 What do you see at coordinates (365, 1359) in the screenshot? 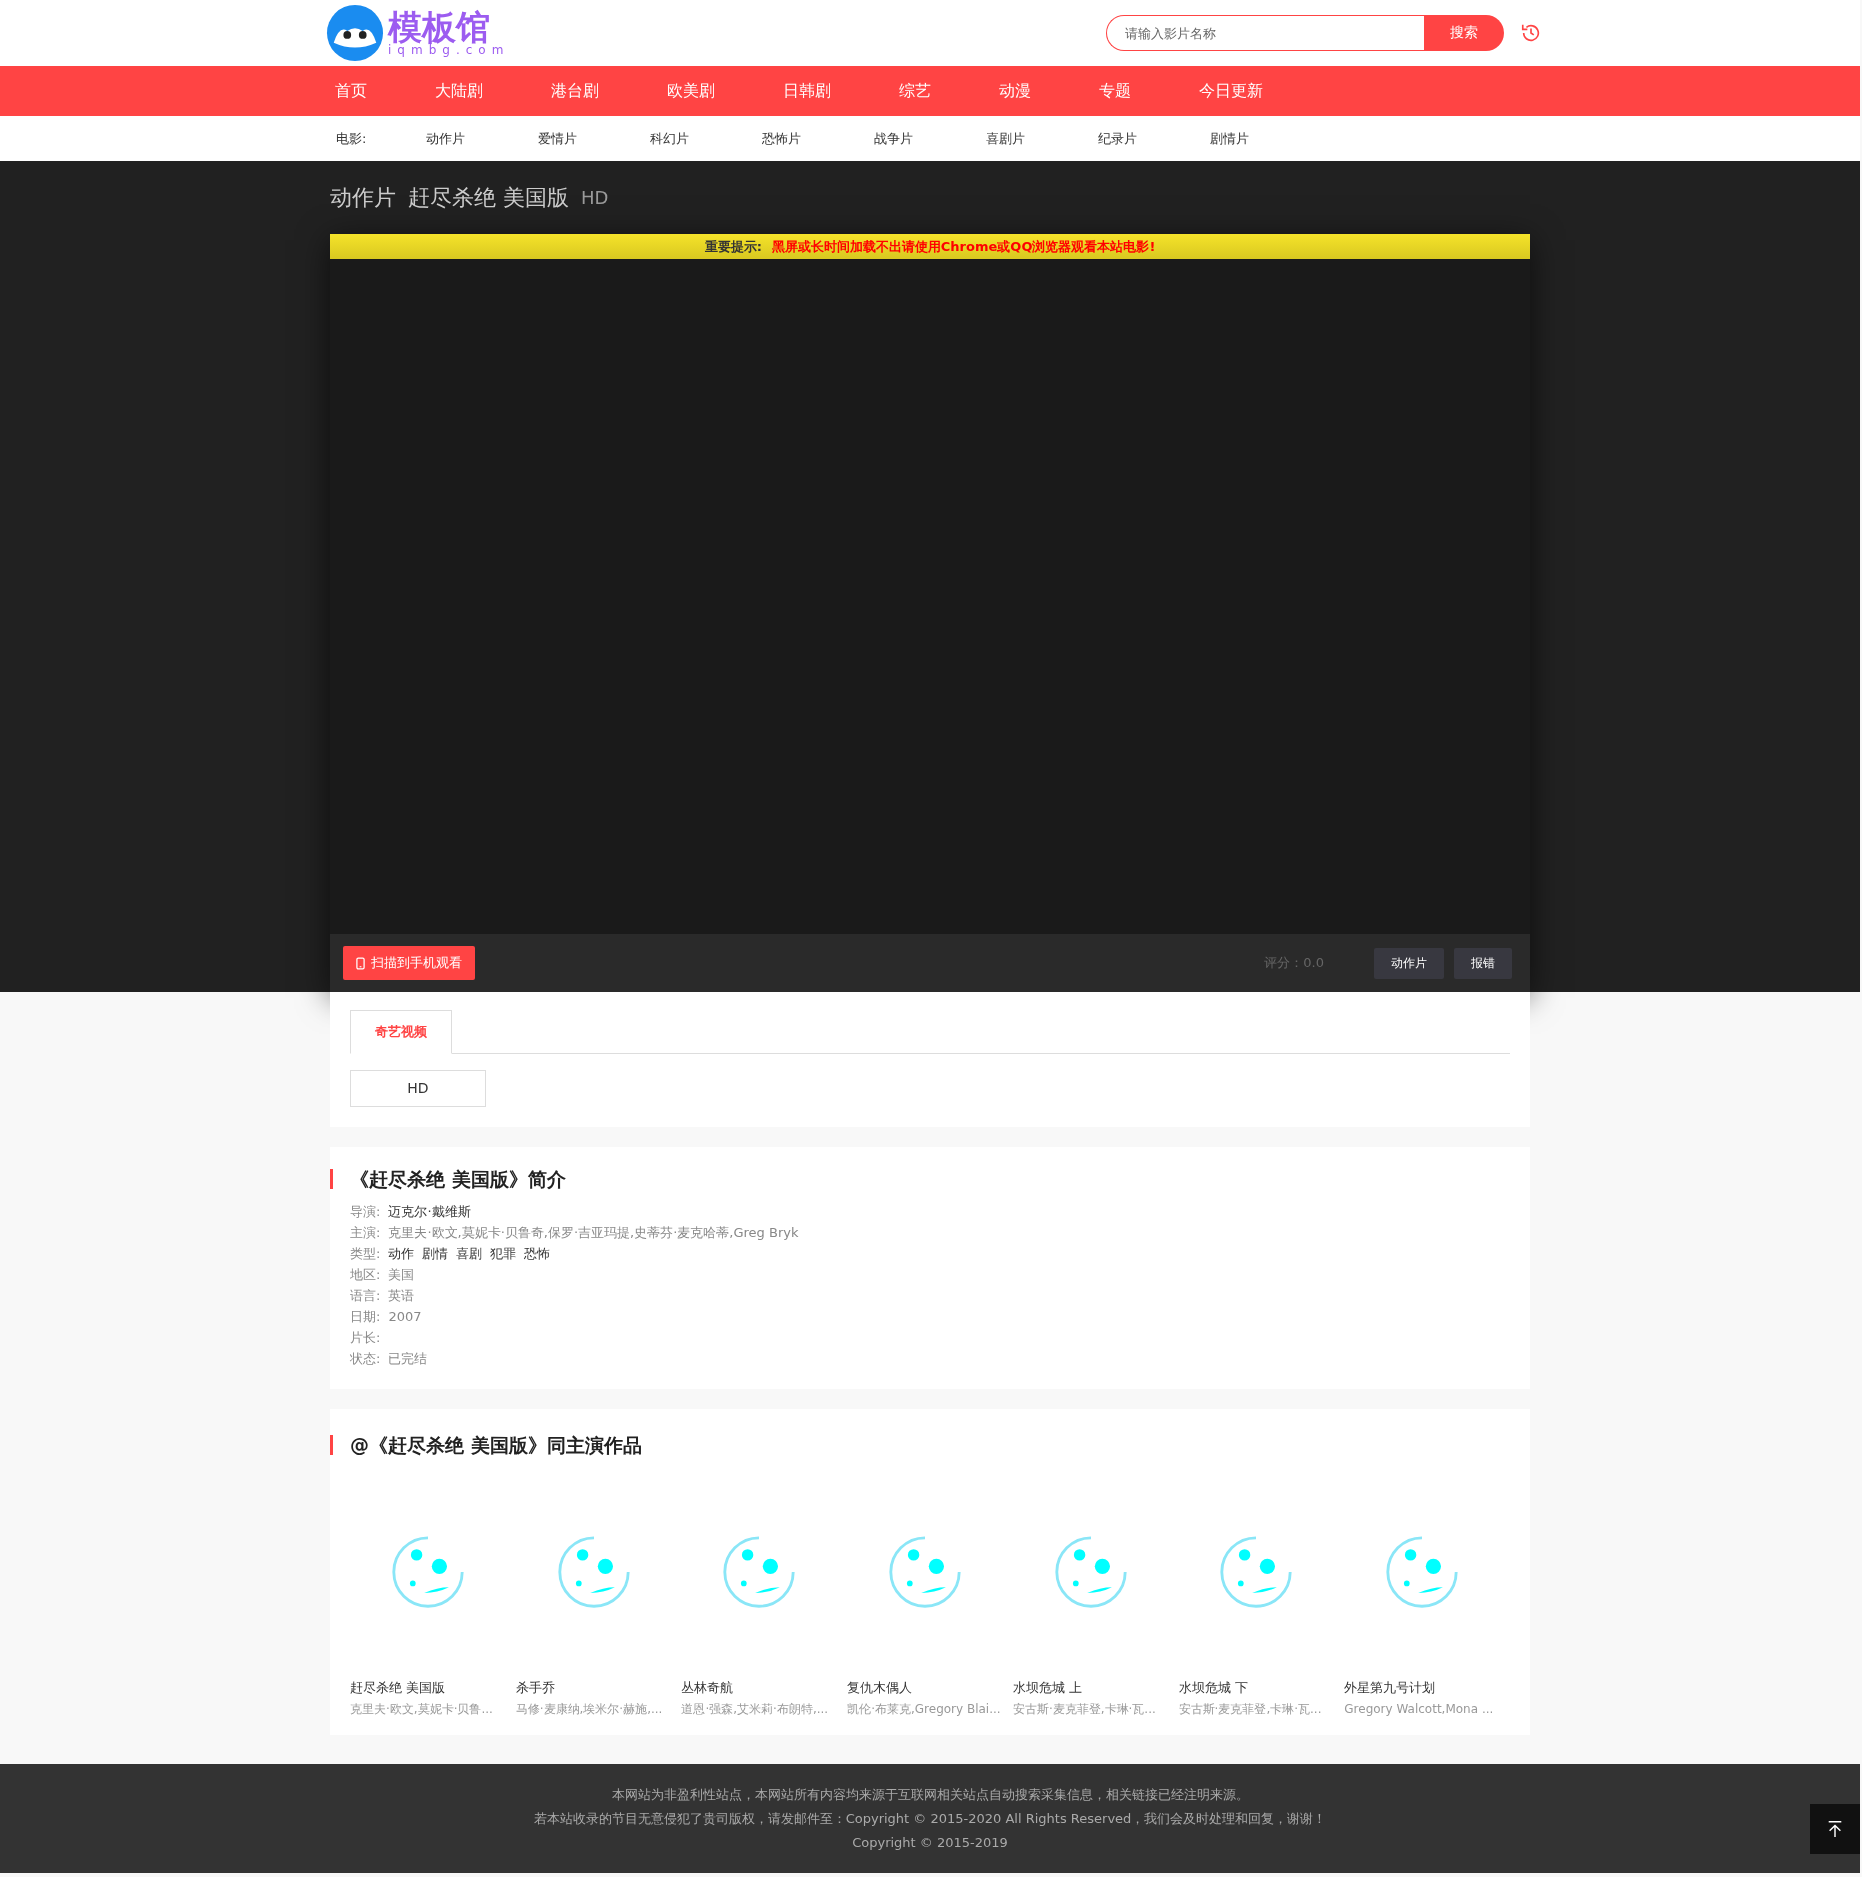
I see `field-label: 状态:` at bounding box center [365, 1359].